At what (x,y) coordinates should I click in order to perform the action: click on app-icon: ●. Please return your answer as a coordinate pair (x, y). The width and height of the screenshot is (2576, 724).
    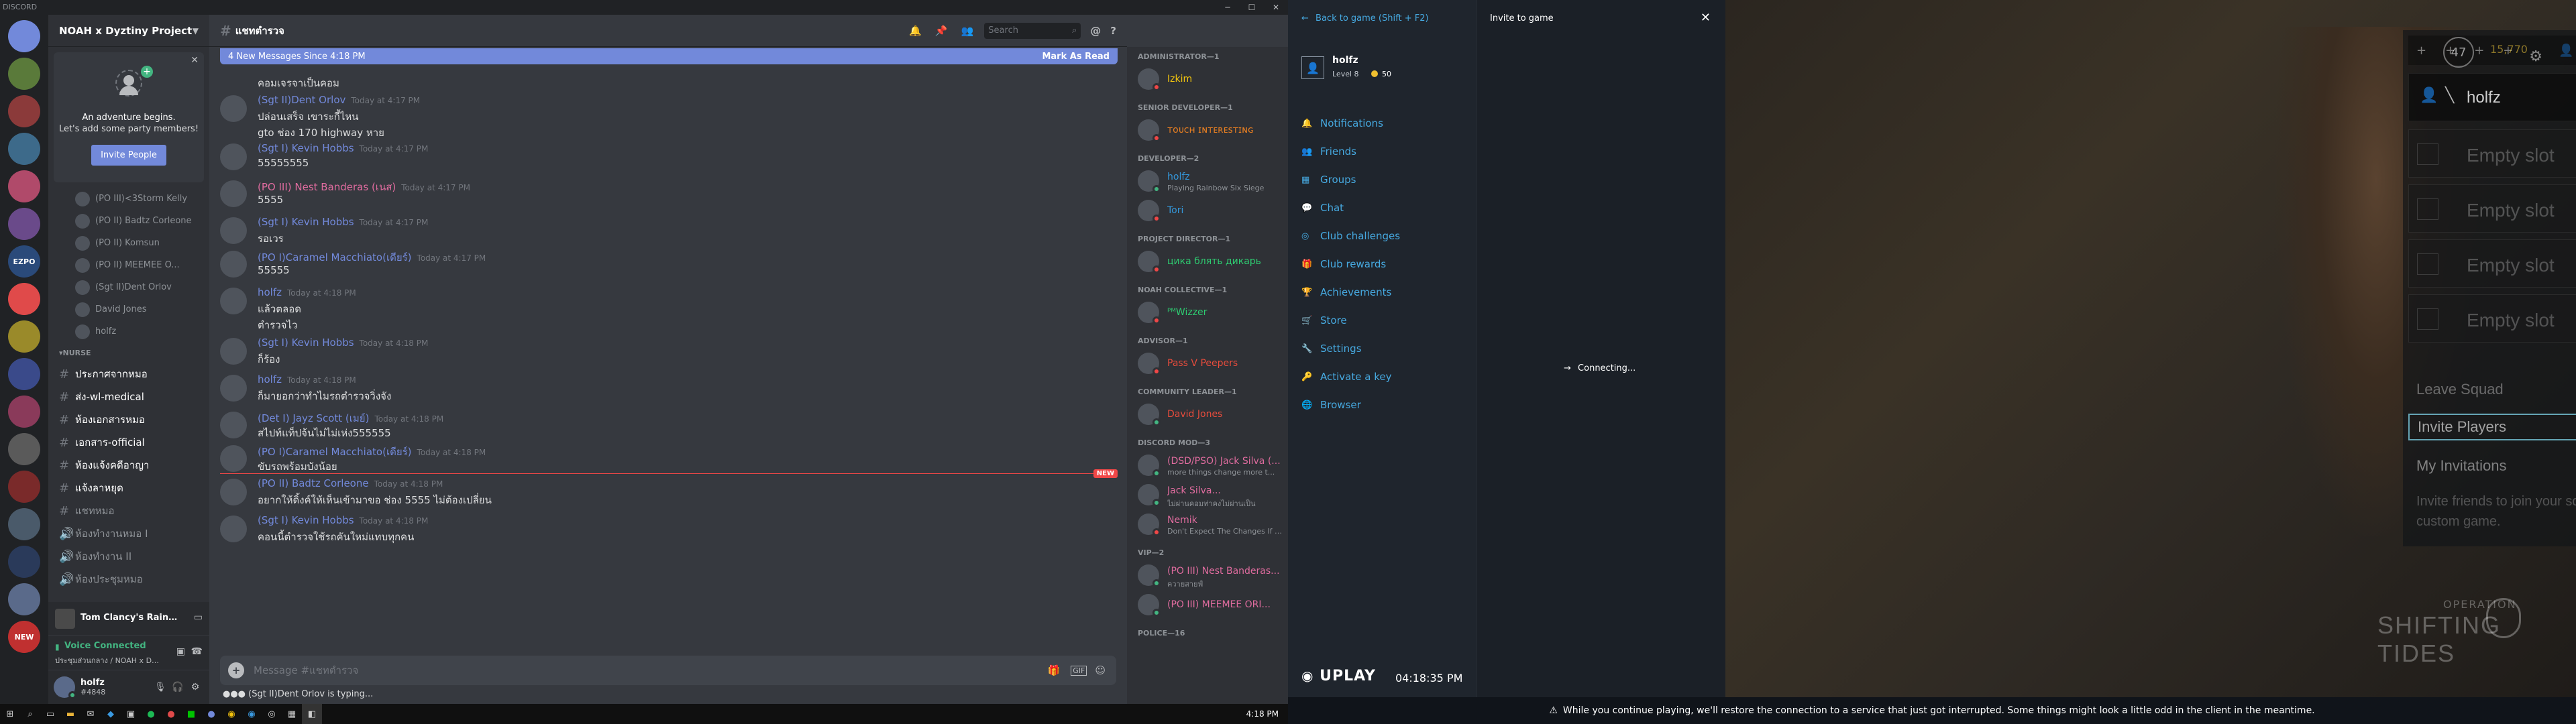
    Looking at the image, I should click on (171, 714).